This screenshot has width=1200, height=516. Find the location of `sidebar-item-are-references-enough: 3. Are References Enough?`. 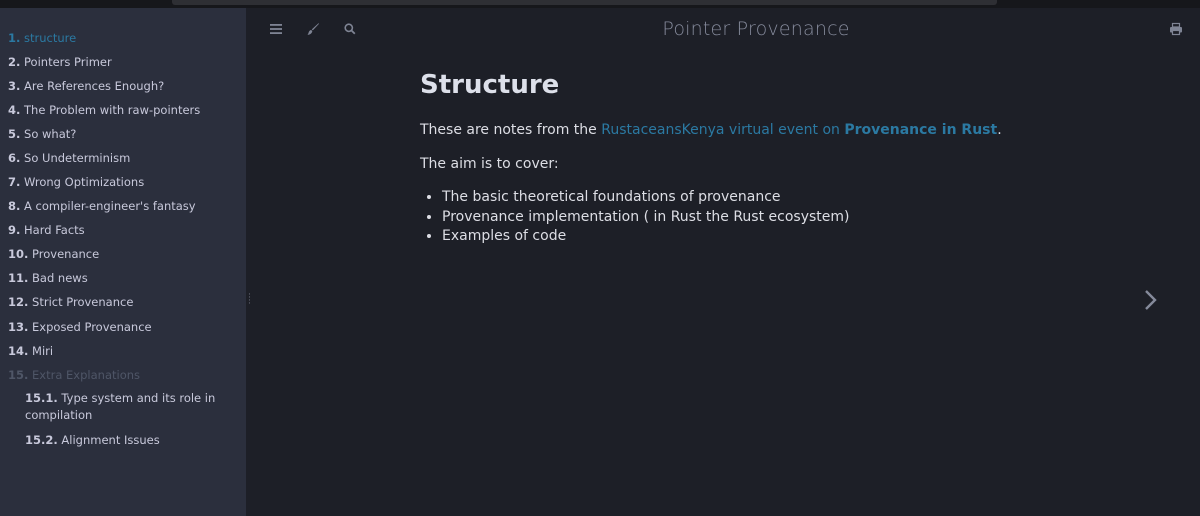

sidebar-item-are-references-enough: 3. Are References Enough? is located at coordinates (86, 86).